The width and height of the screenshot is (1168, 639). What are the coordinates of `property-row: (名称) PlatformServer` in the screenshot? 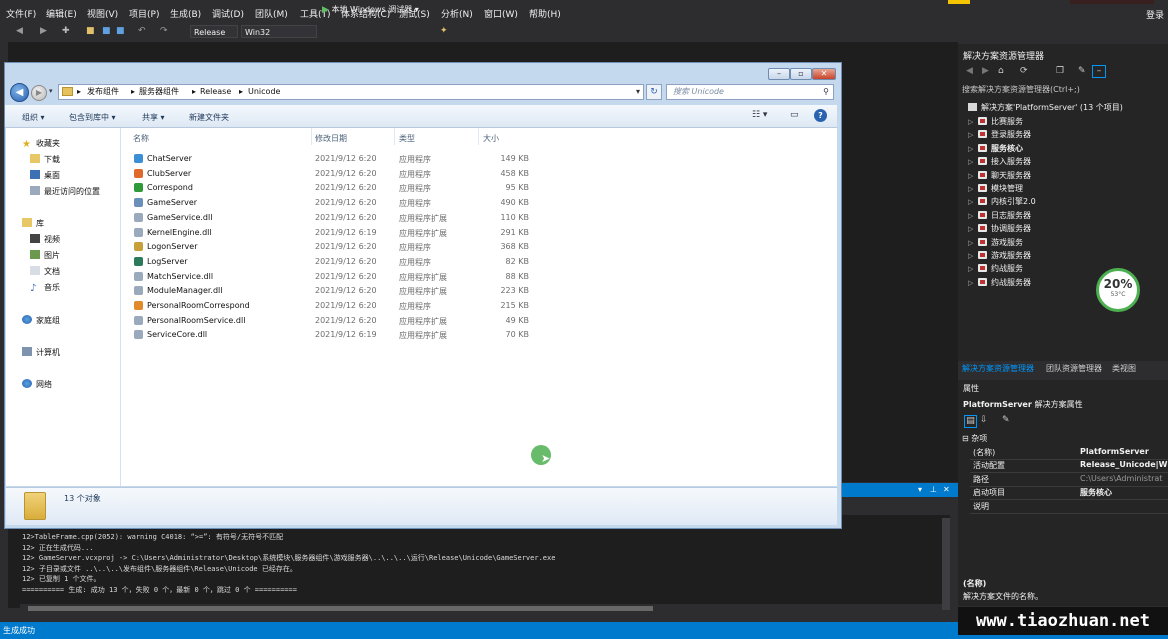 It's located at (1069, 453).